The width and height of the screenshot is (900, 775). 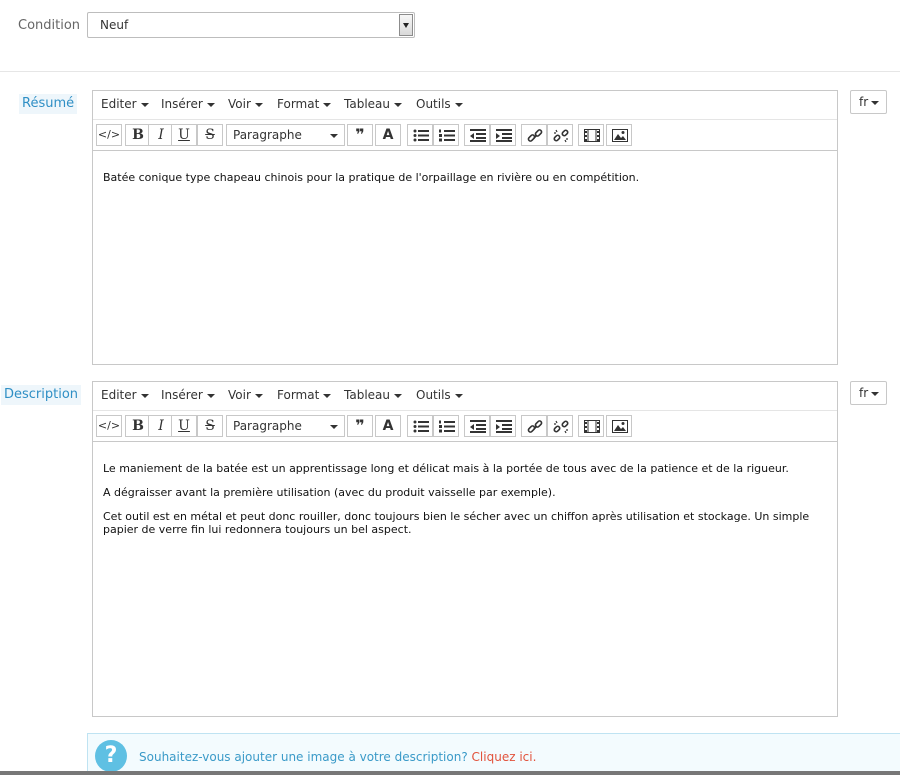 I want to click on description-language-button: fr, so click(x=868, y=393).